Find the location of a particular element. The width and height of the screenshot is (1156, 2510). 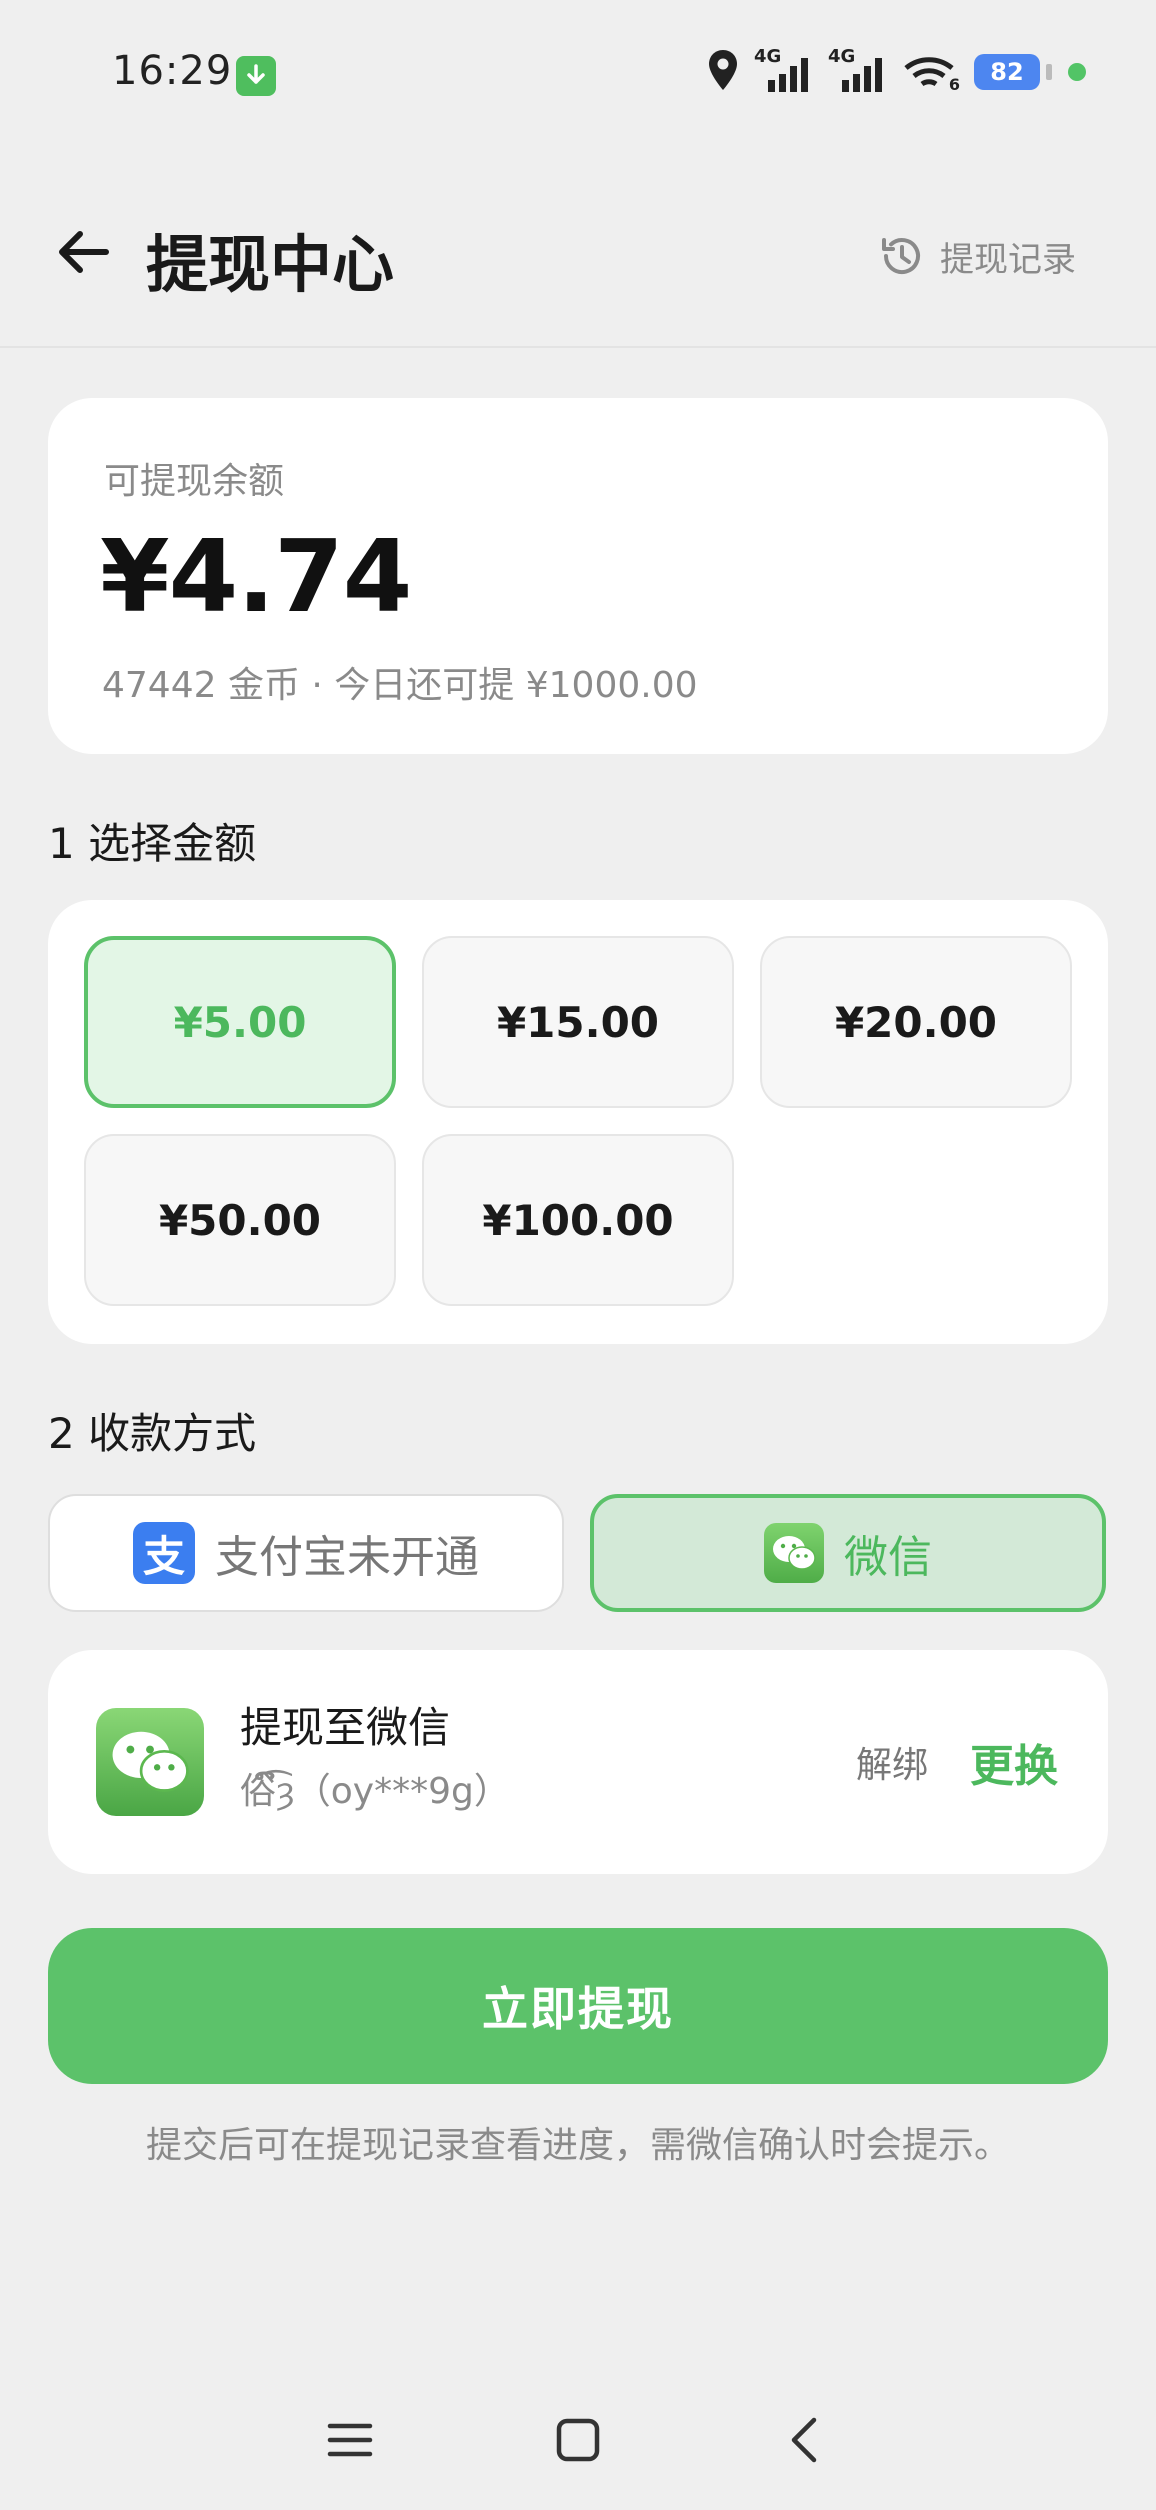

status-time: 16:29 is located at coordinates (172, 71).